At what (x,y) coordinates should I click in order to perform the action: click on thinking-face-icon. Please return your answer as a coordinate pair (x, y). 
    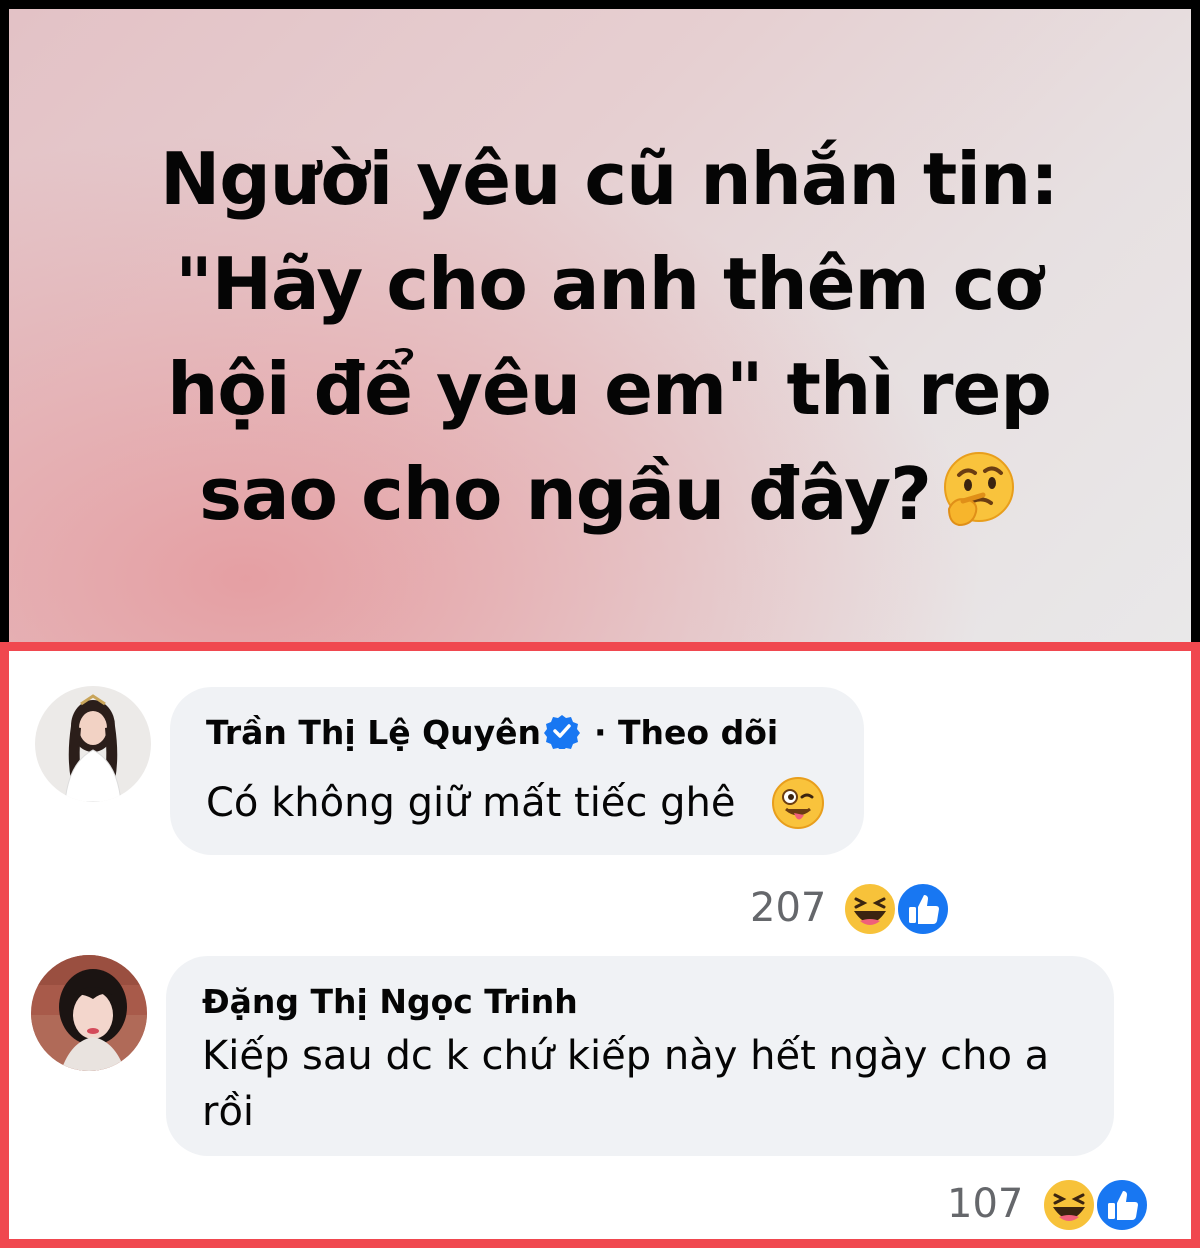
    Looking at the image, I should click on (978, 489).